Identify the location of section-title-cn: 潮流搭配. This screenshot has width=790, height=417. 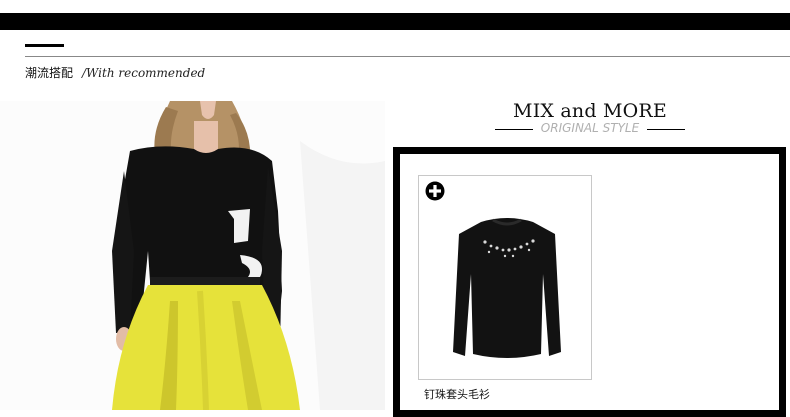
(49, 73).